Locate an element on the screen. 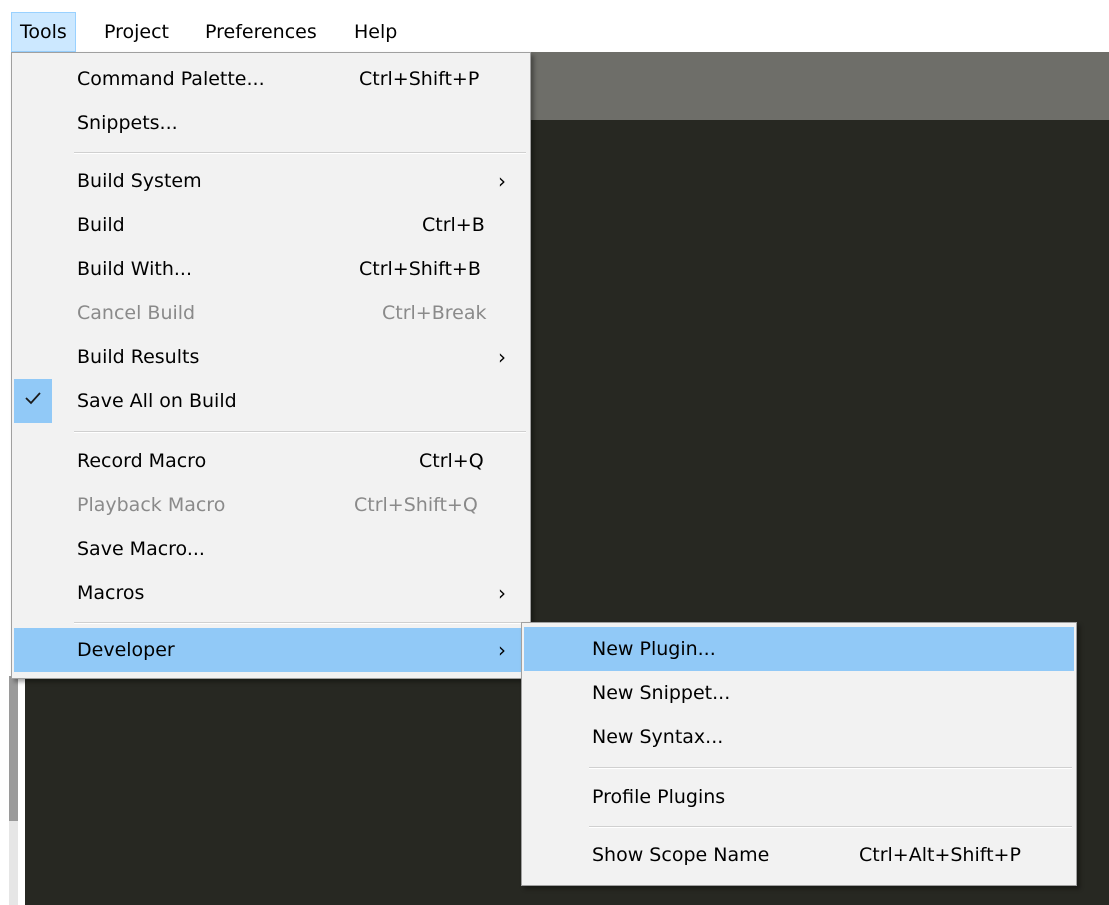 Image resolution: width=1109 pixels, height=905 pixels. menubar-item-tools: Tools is located at coordinates (43, 32).